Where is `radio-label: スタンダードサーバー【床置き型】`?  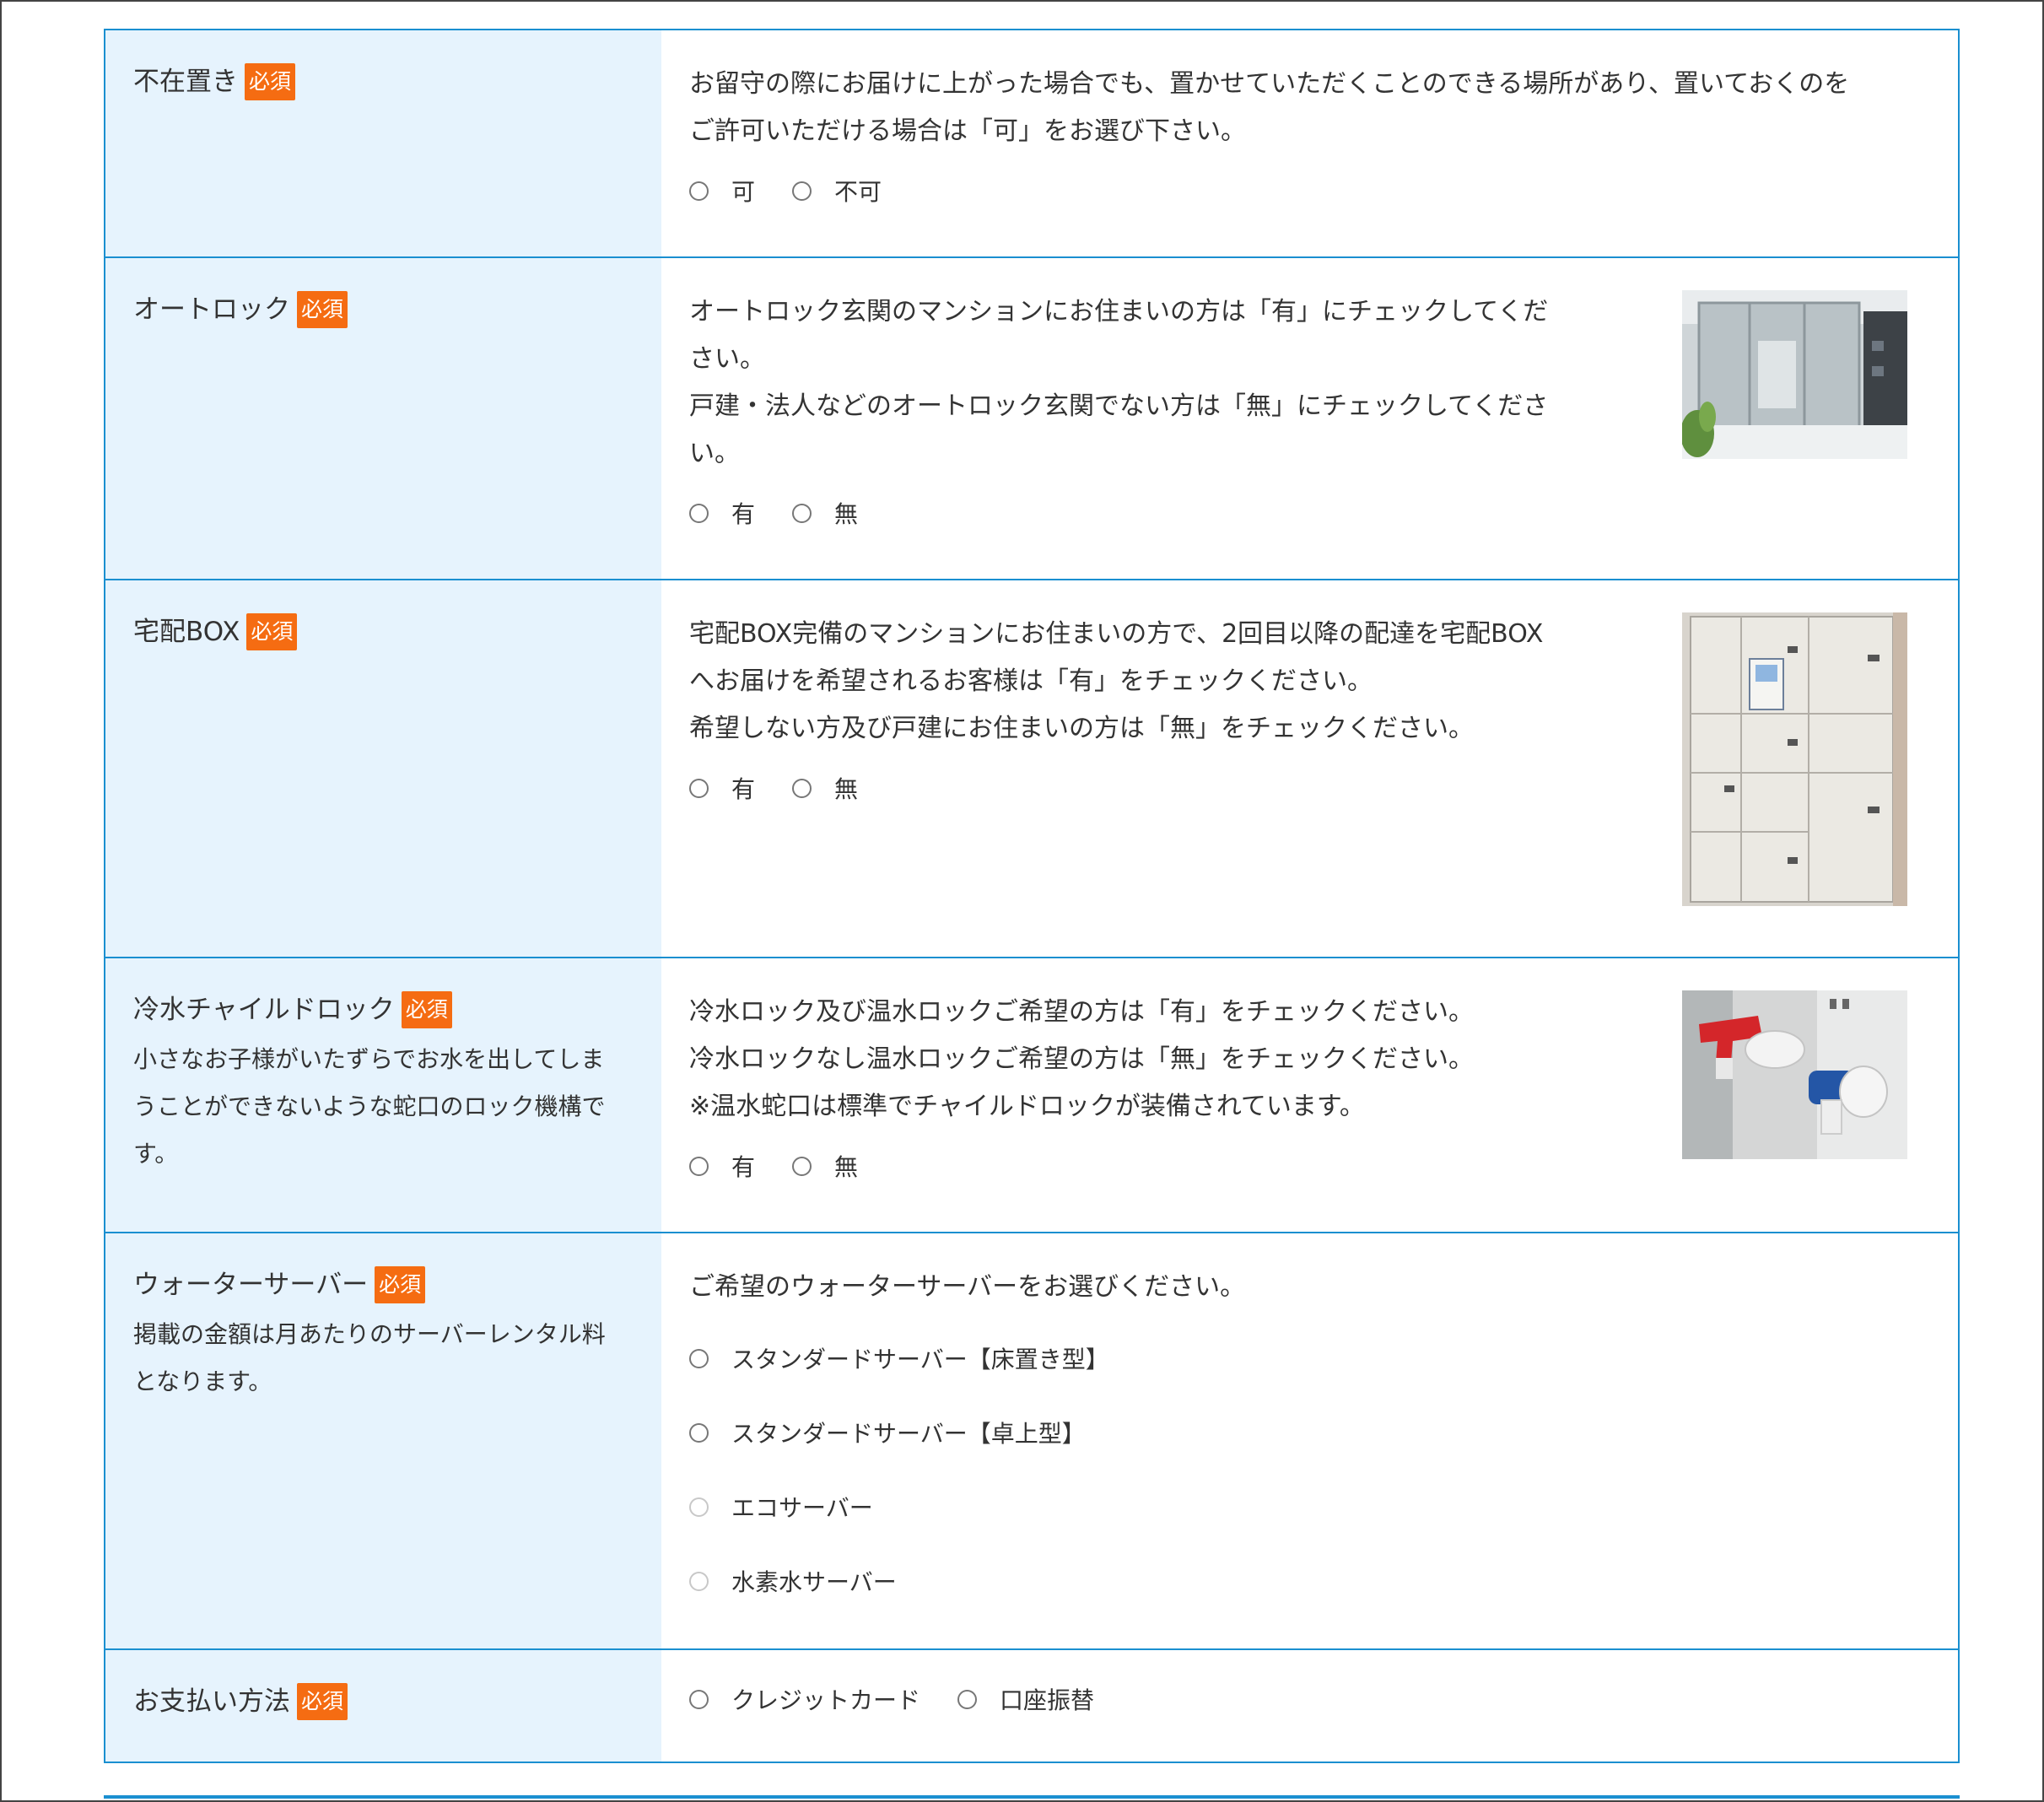
radio-label: スタンダードサーバー【床置き型】 is located at coordinates (920, 1359).